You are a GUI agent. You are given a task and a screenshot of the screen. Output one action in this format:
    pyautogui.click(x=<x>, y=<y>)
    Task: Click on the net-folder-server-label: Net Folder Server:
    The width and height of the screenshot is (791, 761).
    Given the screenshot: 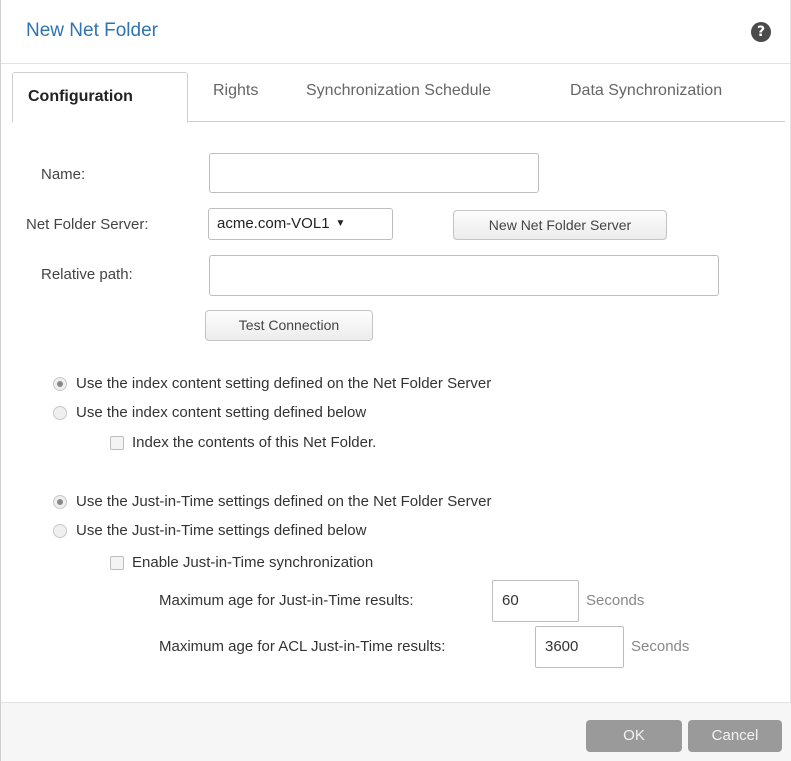 What is the action you would take?
    pyautogui.click(x=87, y=224)
    